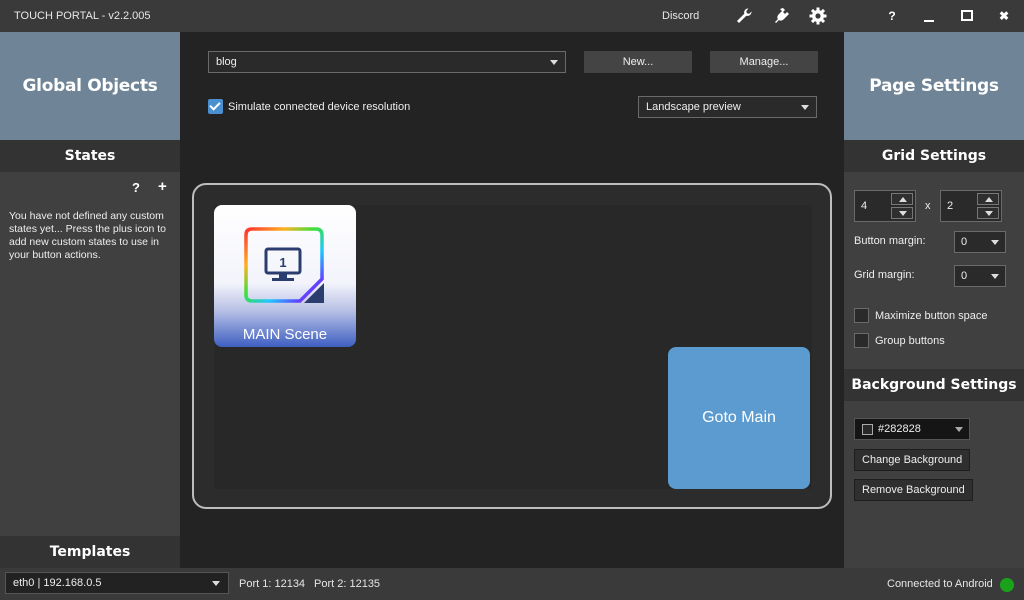 This screenshot has width=1024, height=600. I want to click on add-state-icon: +, so click(162, 186).